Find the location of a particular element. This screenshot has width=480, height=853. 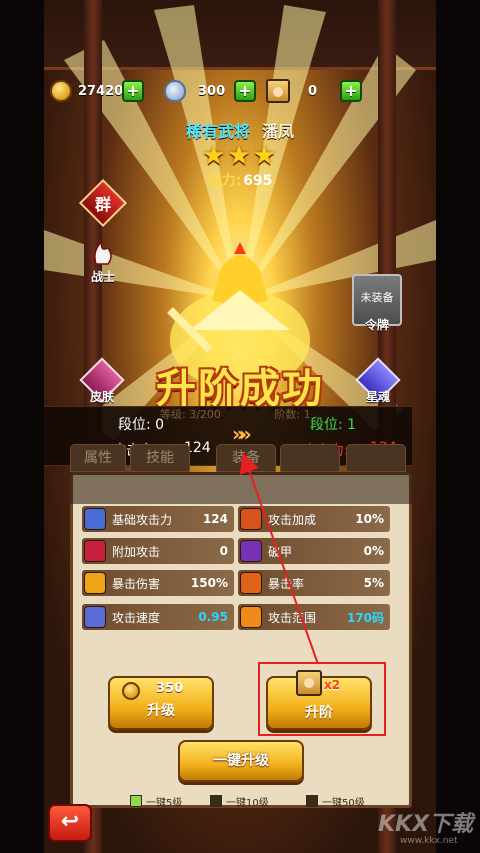

option-50-levels: 一键50级 is located at coordinates (335, 801).